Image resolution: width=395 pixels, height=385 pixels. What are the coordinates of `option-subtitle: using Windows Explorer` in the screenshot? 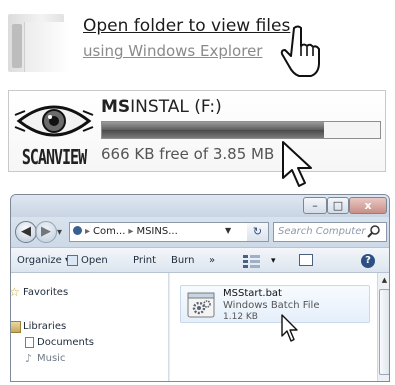 It's located at (172, 51).